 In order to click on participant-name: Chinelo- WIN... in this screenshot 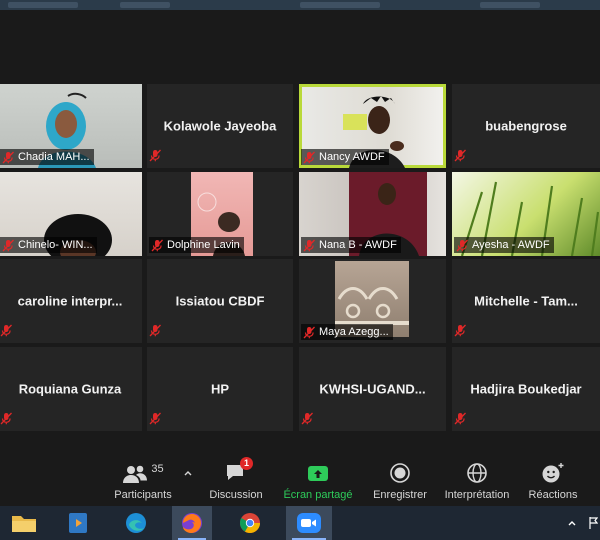, I will do `click(55, 245)`.